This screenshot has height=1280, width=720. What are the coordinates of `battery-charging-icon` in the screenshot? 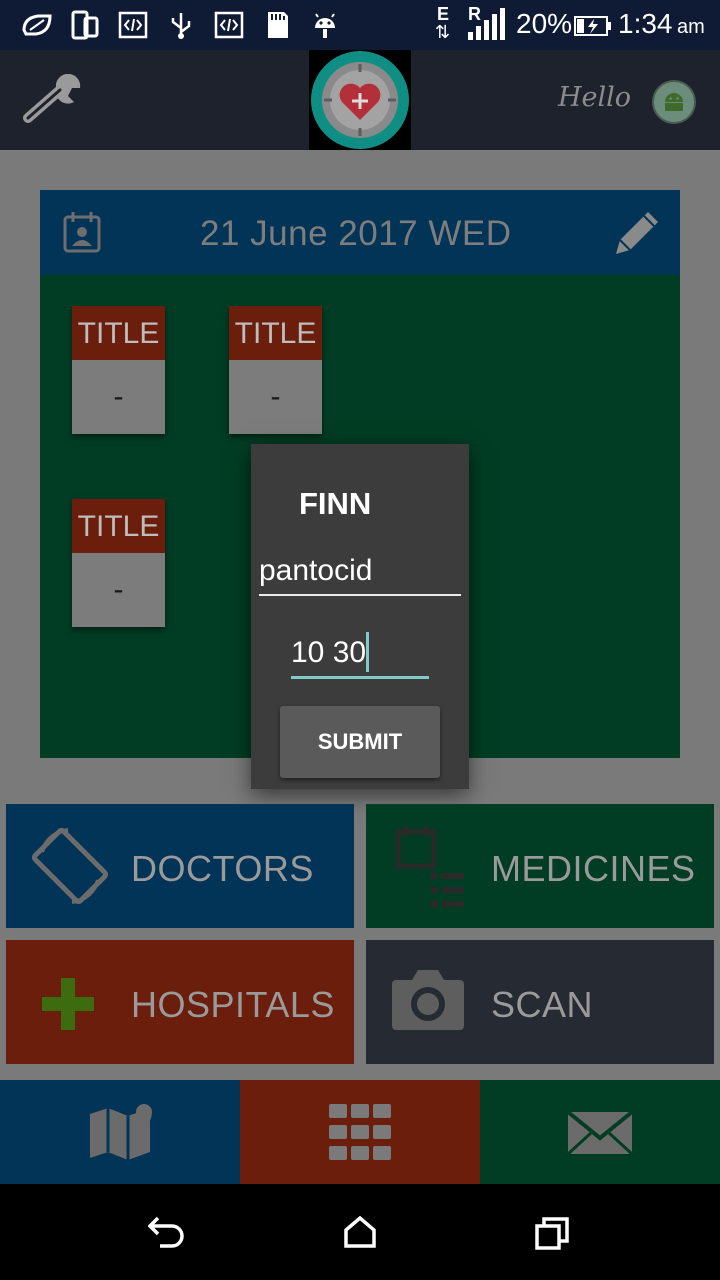 It's located at (592, 26).